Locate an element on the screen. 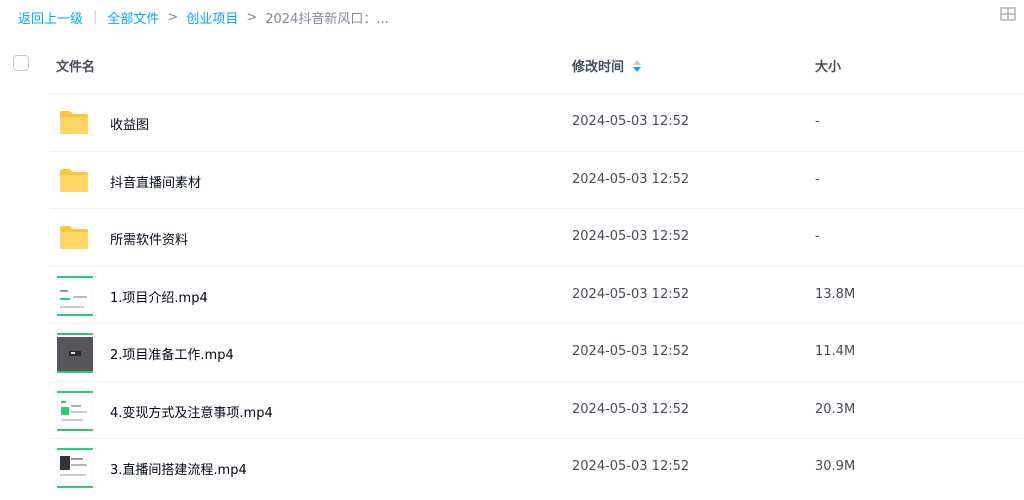 This screenshot has height=500, width=1024. grid-view-icon is located at coordinates (1008, 14).